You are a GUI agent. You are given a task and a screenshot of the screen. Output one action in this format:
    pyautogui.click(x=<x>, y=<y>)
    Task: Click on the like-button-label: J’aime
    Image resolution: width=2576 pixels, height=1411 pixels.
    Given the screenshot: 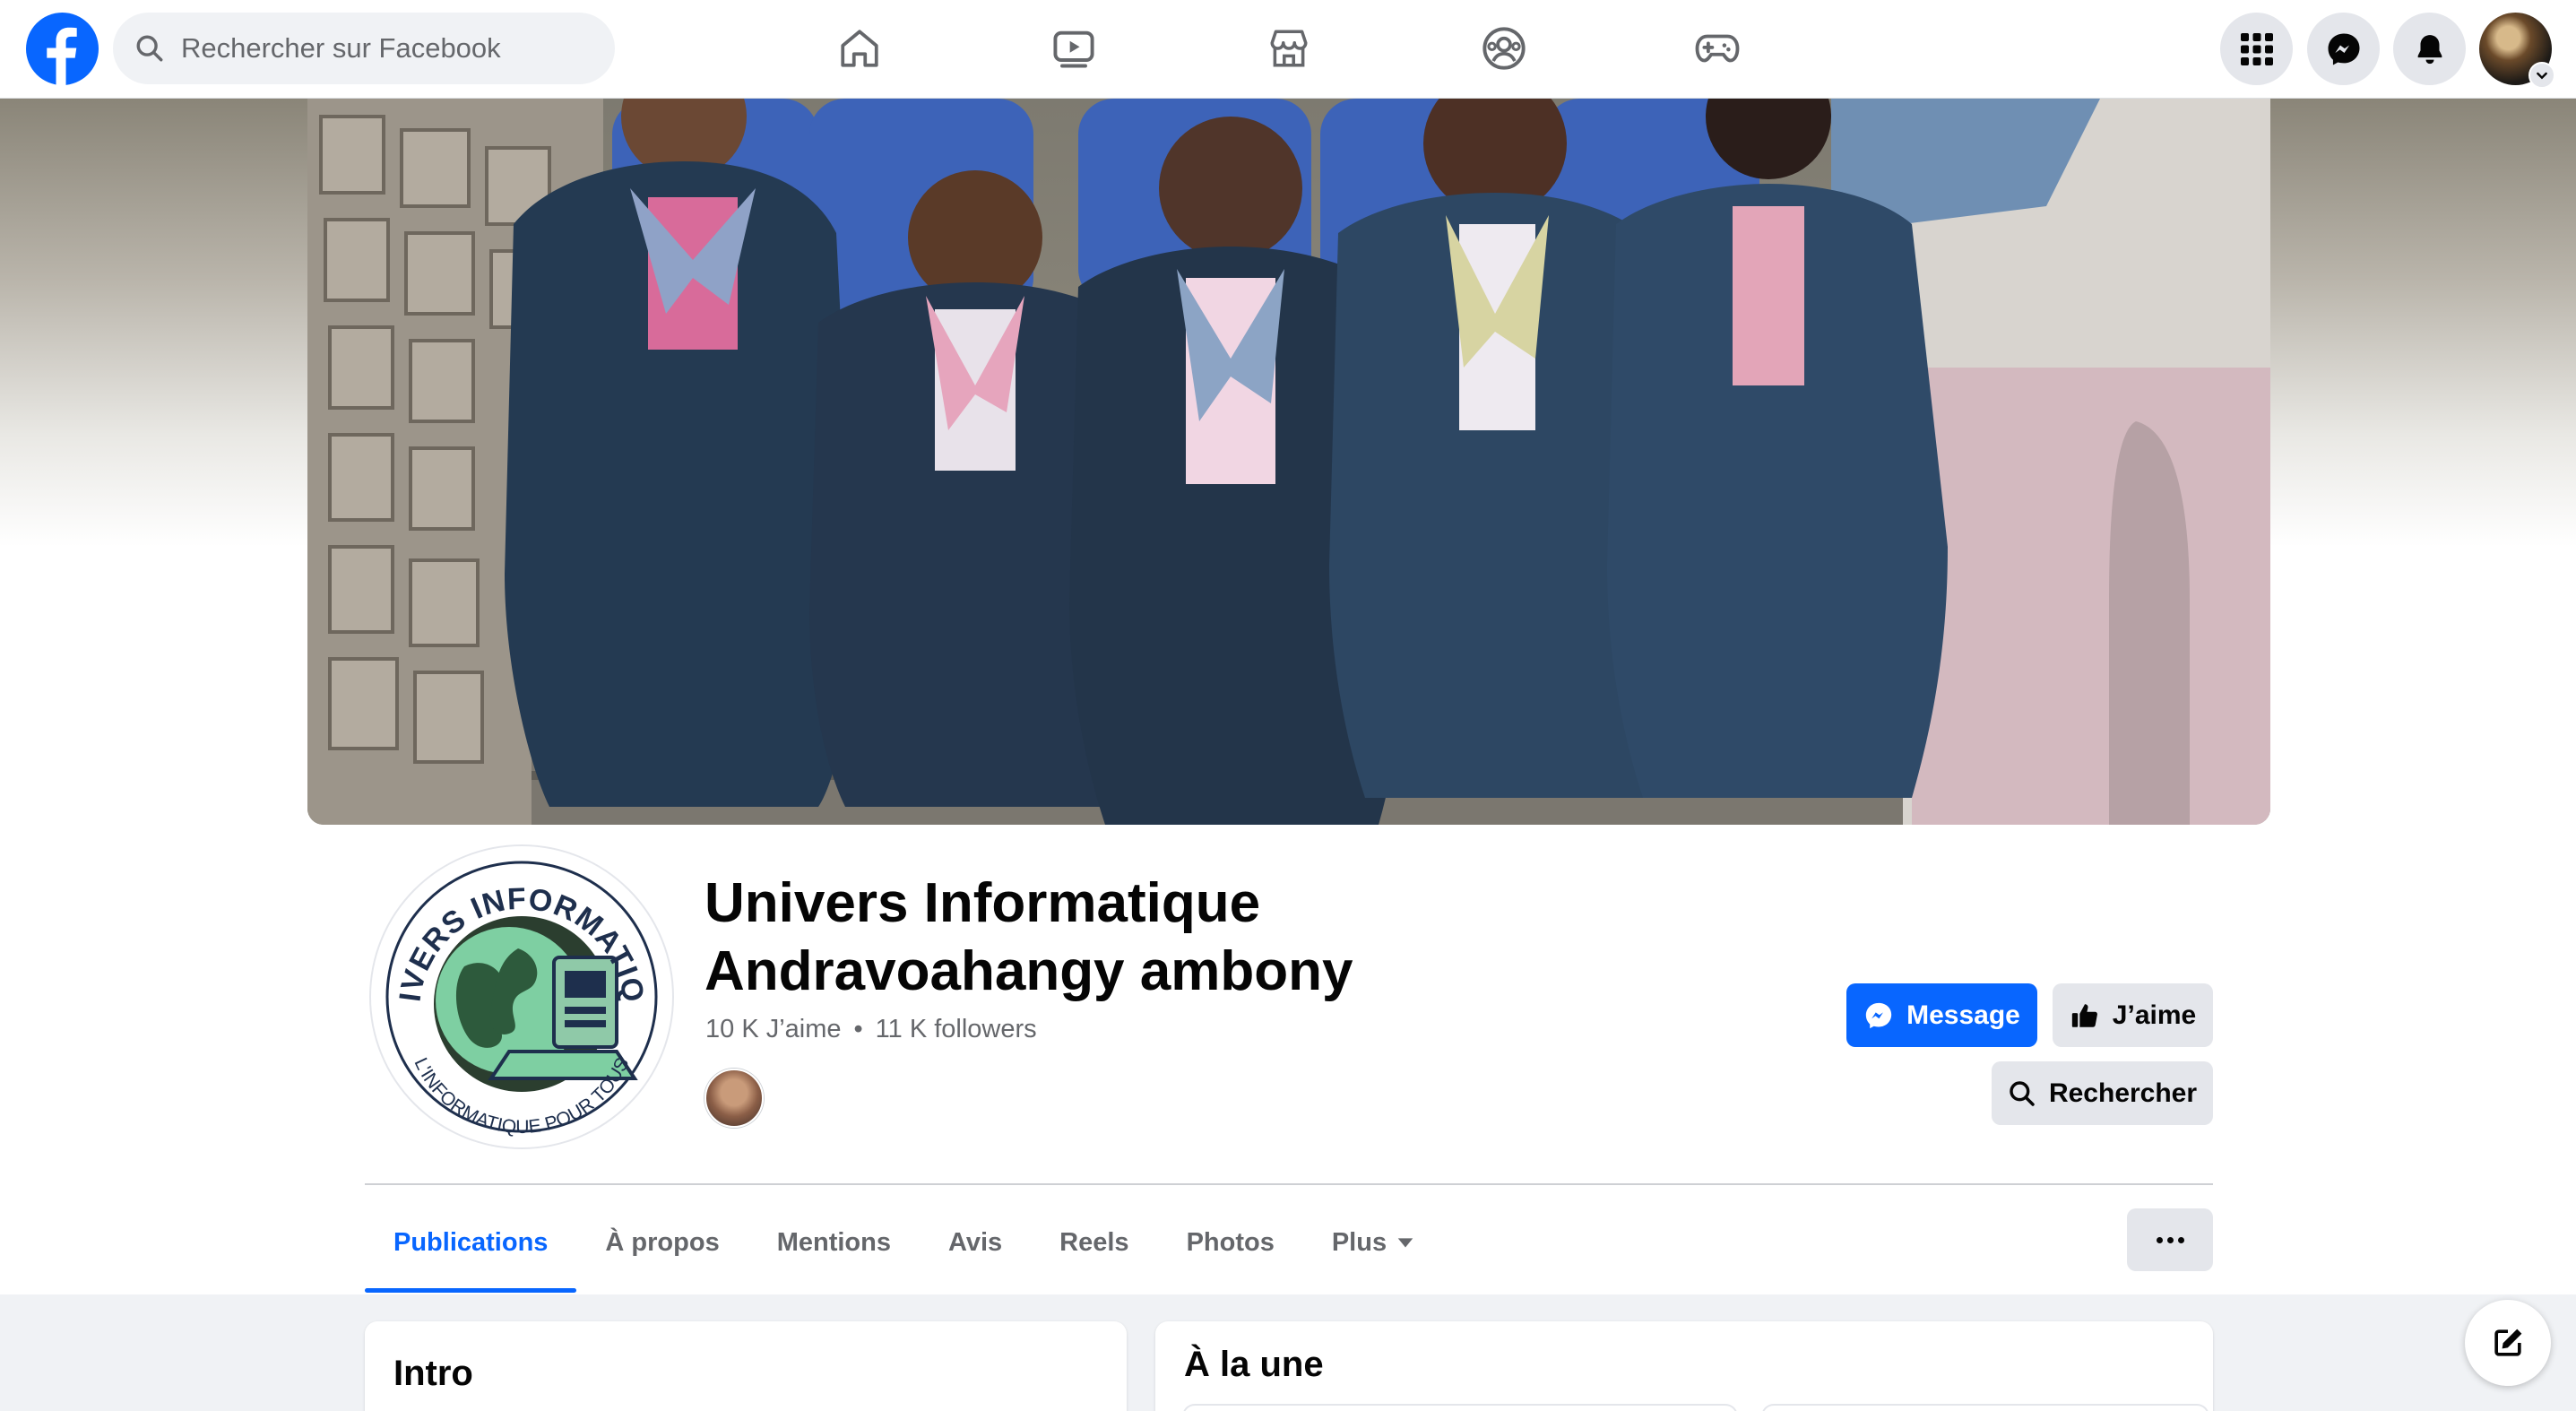 What is the action you would take?
    pyautogui.click(x=2154, y=1015)
    